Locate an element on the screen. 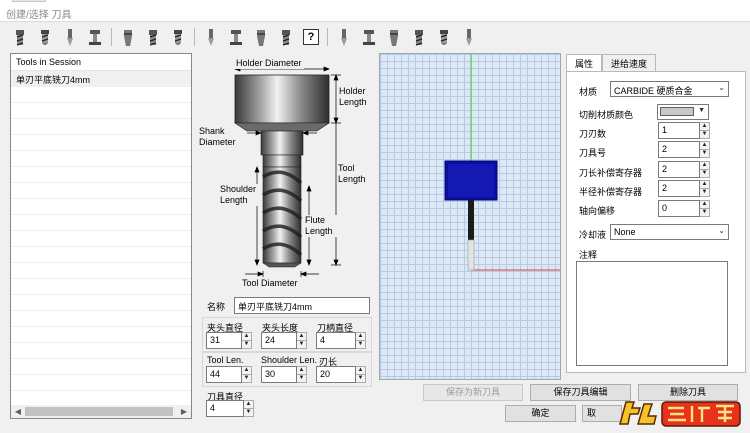 The height and width of the screenshot is (433, 750). tool-diameter-spinner: 4 ▲ ▼ is located at coordinates (230, 408).